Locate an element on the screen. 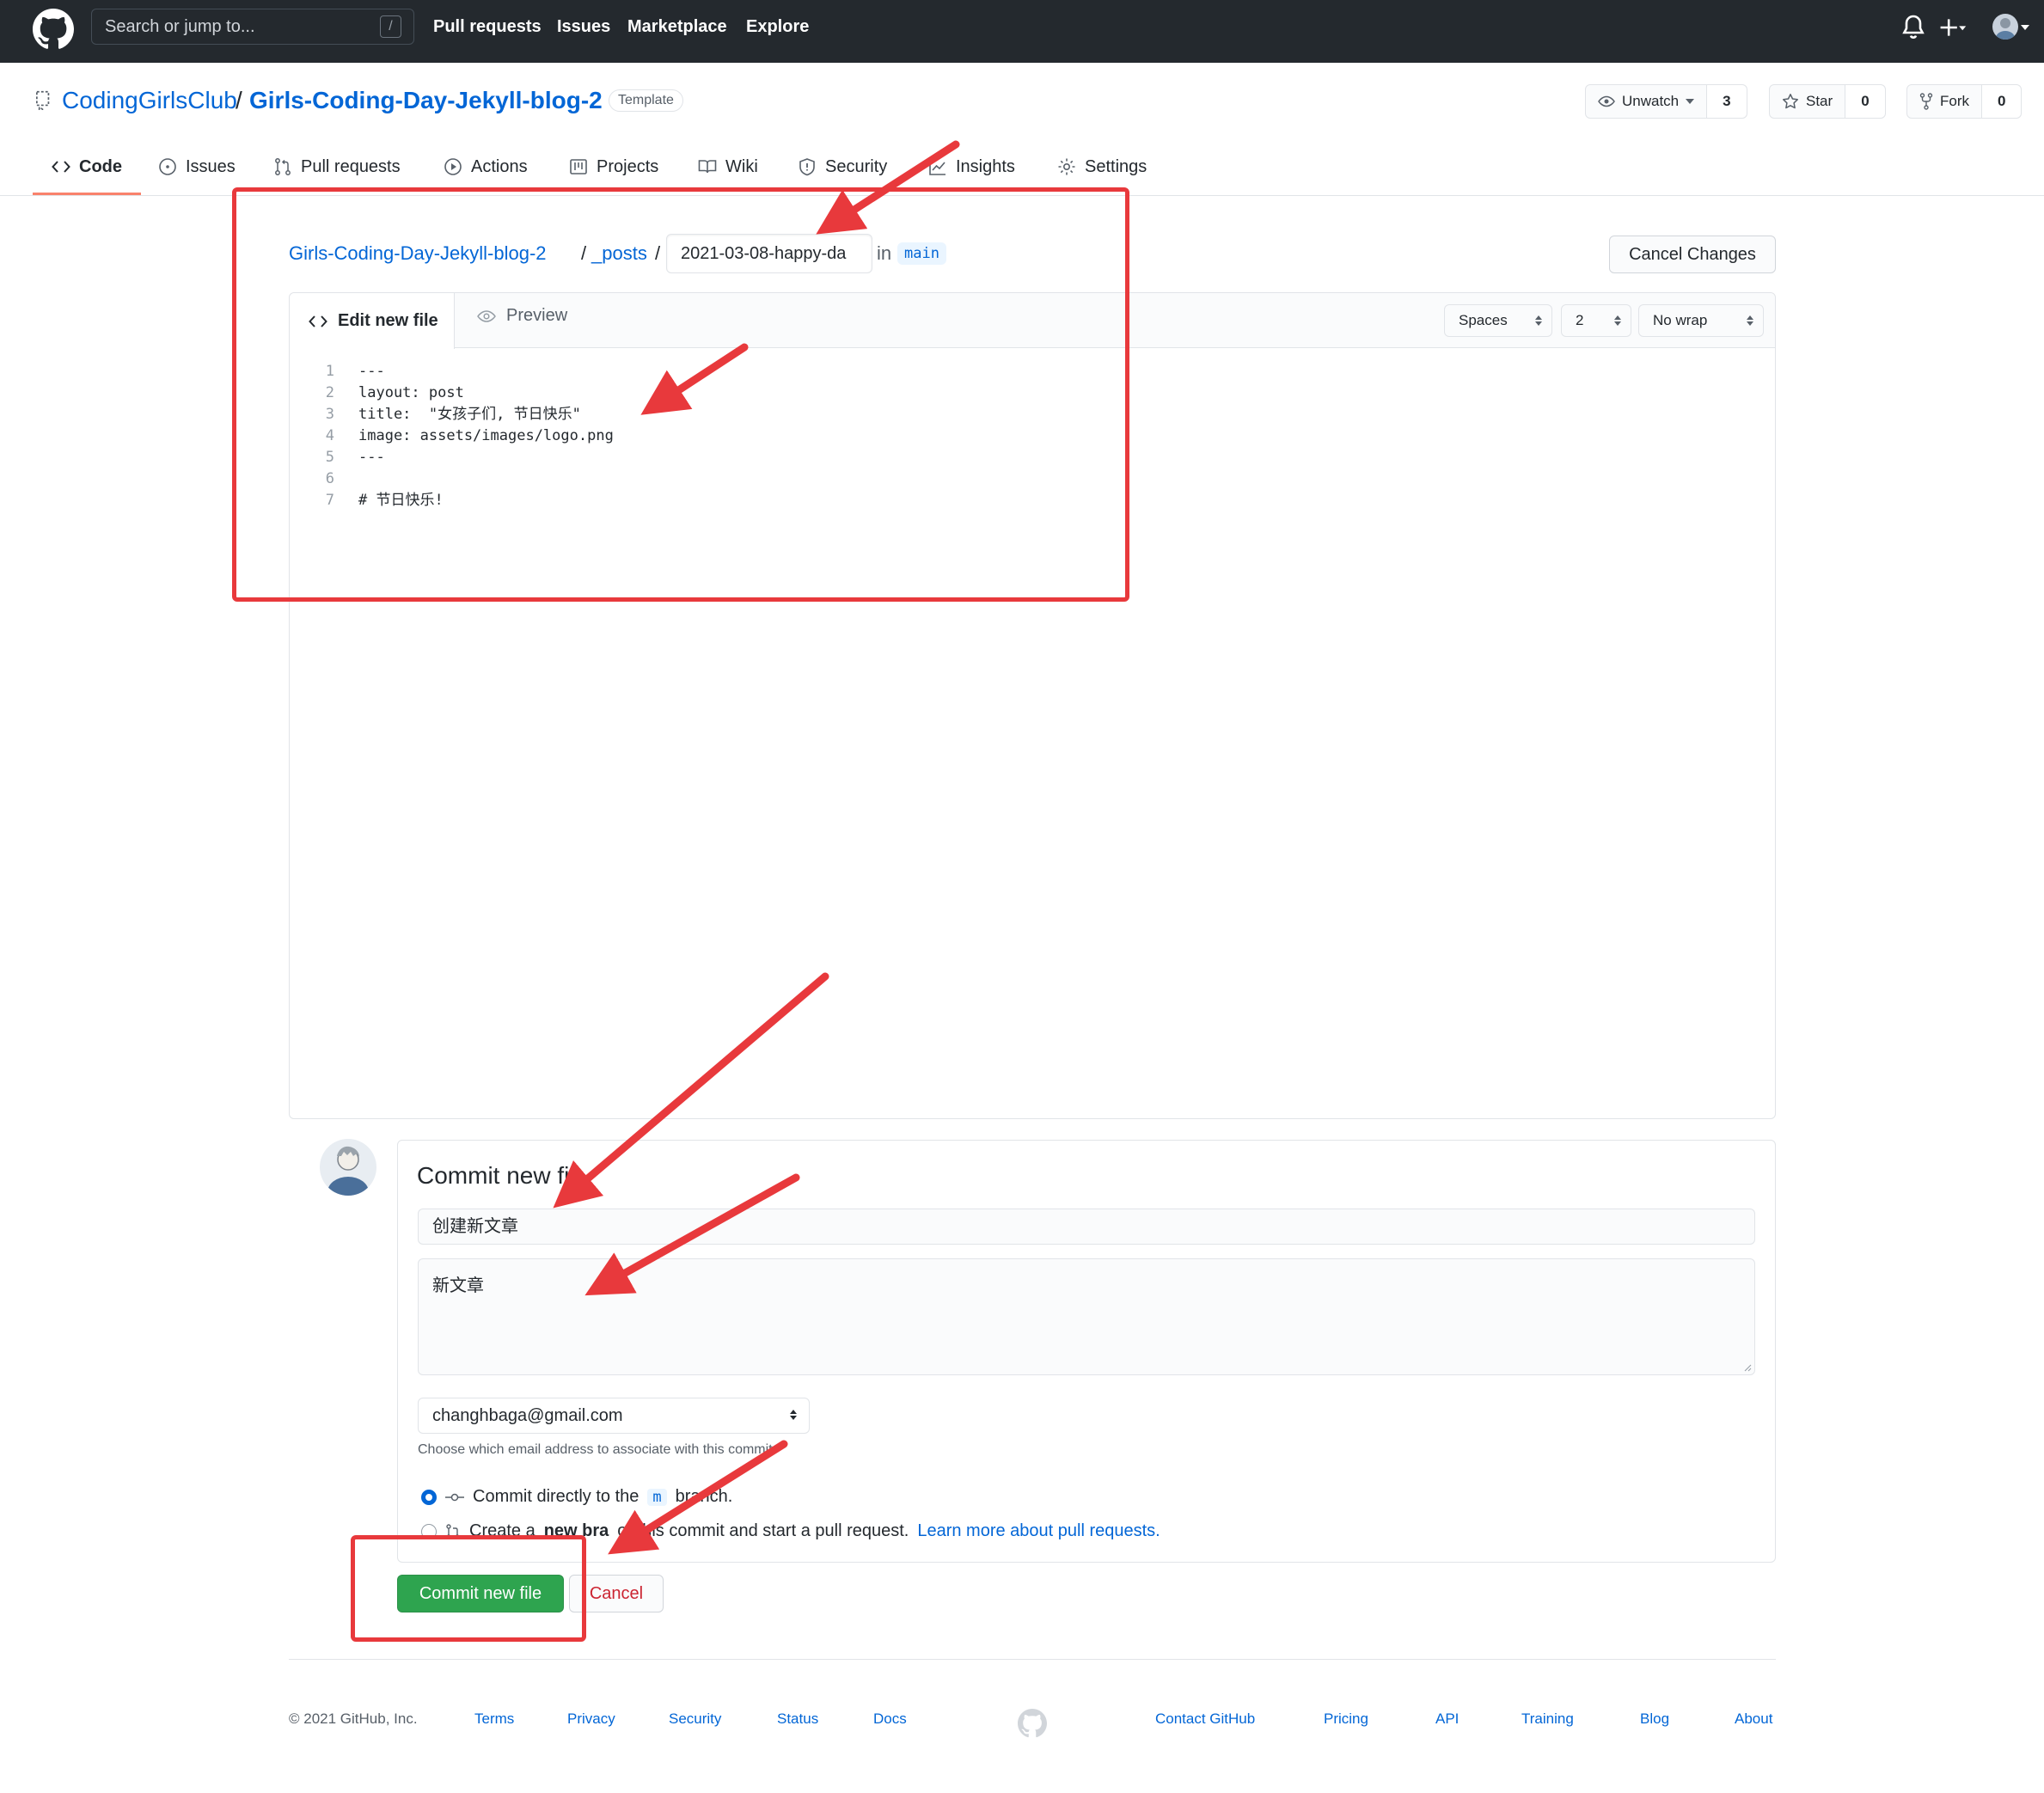 Image resolution: width=2044 pixels, height=1793 pixels. repo-name-link: Girls-Coding-Day-Jekyll-blog-2 is located at coordinates (426, 100).